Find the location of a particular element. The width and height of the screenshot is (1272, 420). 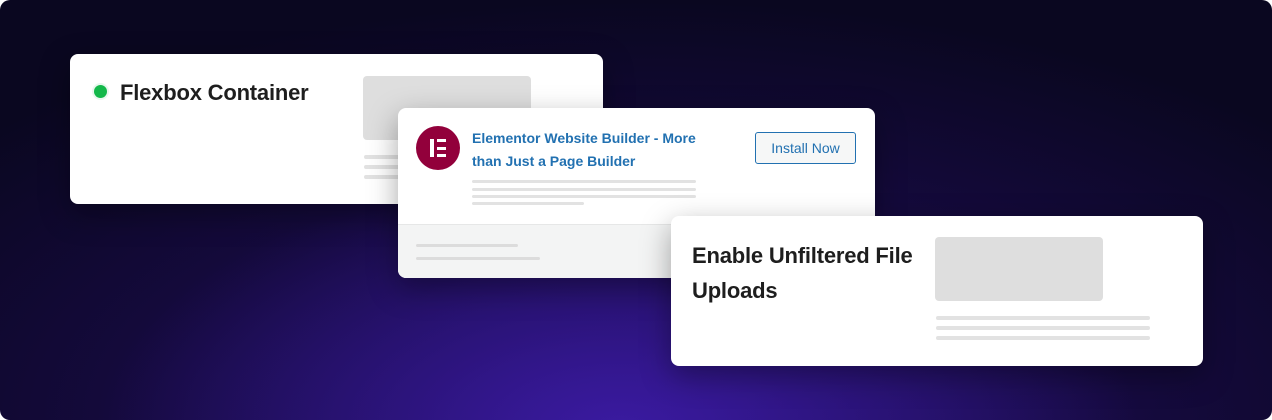

status-dot-icon is located at coordinates (100, 91).